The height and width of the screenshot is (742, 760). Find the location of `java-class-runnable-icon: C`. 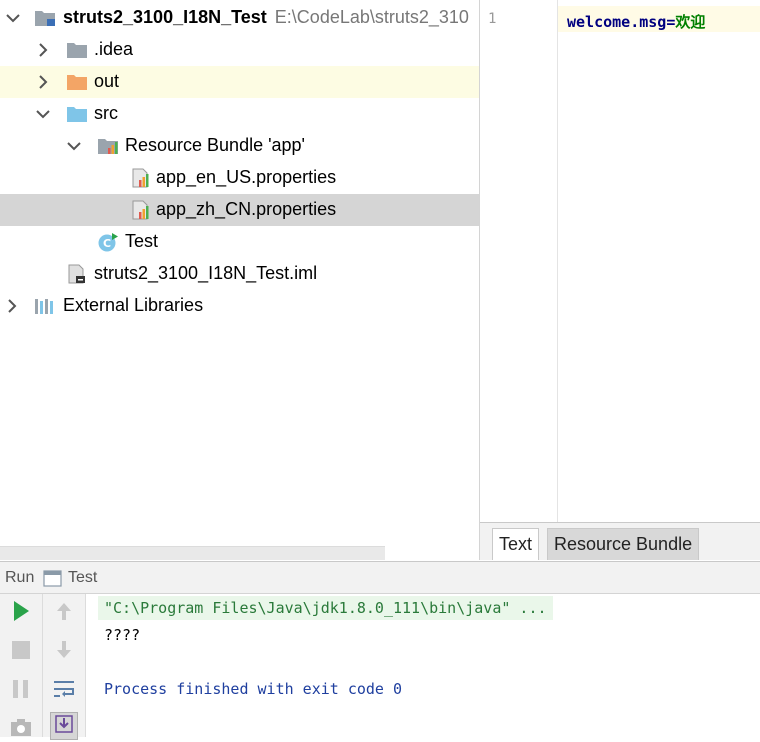

java-class-runnable-icon: C is located at coordinates (108, 242).